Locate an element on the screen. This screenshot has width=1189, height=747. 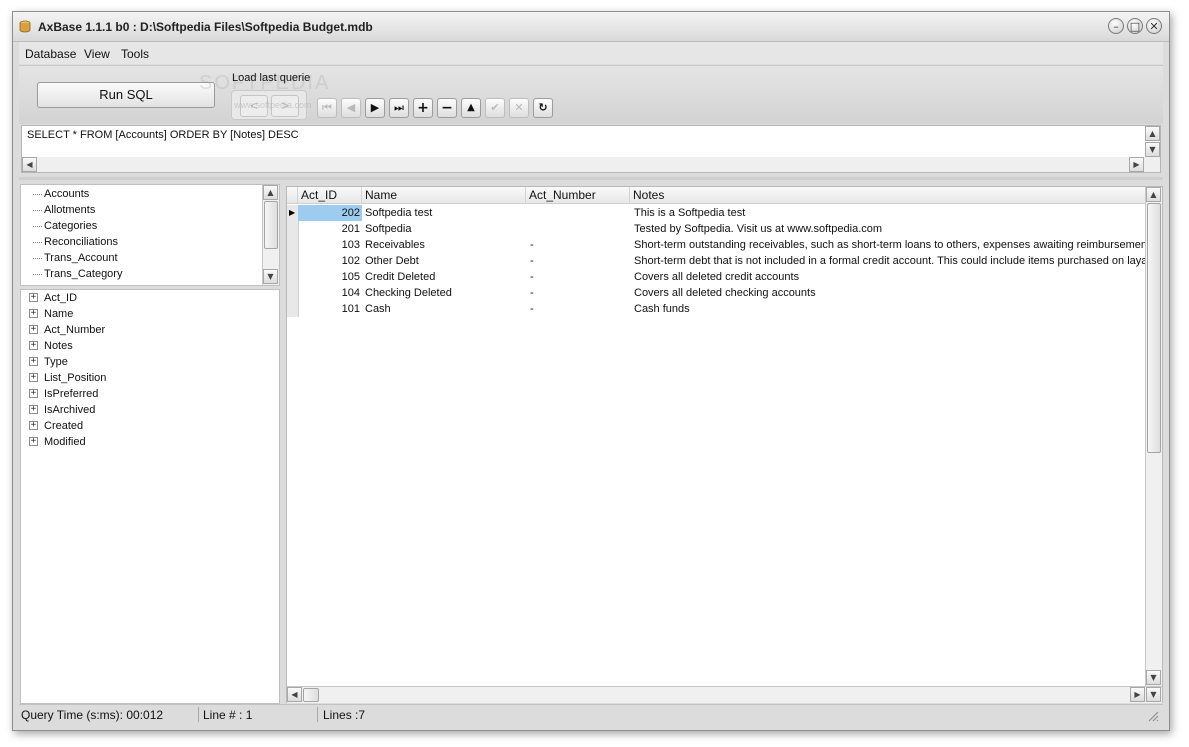
cell-name: Receivables is located at coordinates (445, 245).